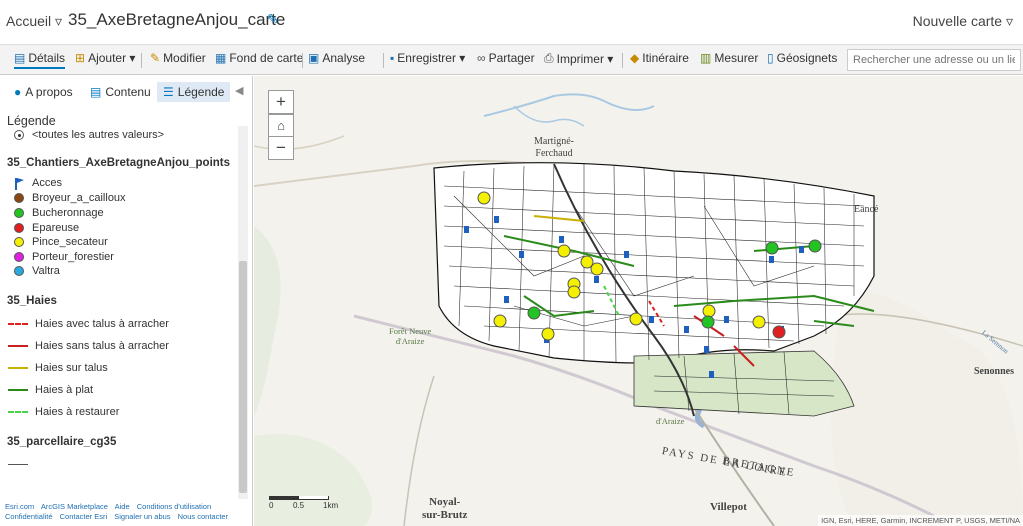 This screenshot has width=1023, height=526. What do you see at coordinates (119, 163) in the screenshot?
I see `layer-title: 35_Chantiers_AxeBretagneAnjou_points` at bounding box center [119, 163].